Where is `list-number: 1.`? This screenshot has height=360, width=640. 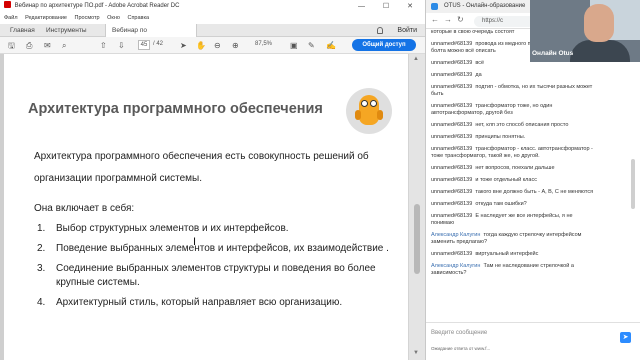 list-number: 1. is located at coordinates (41, 228).